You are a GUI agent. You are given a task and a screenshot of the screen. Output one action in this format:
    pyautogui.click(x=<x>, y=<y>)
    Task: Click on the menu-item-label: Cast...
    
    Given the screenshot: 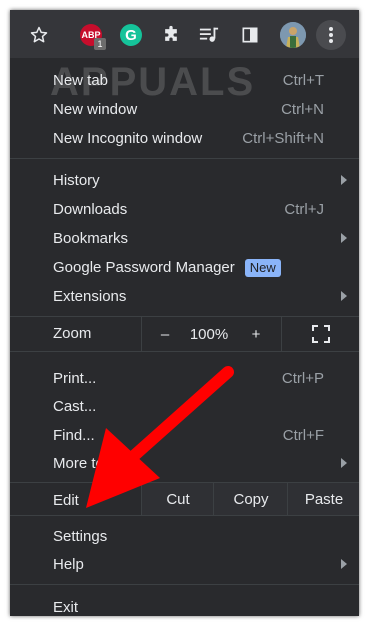 What is the action you would take?
    pyautogui.click(x=75, y=406)
    